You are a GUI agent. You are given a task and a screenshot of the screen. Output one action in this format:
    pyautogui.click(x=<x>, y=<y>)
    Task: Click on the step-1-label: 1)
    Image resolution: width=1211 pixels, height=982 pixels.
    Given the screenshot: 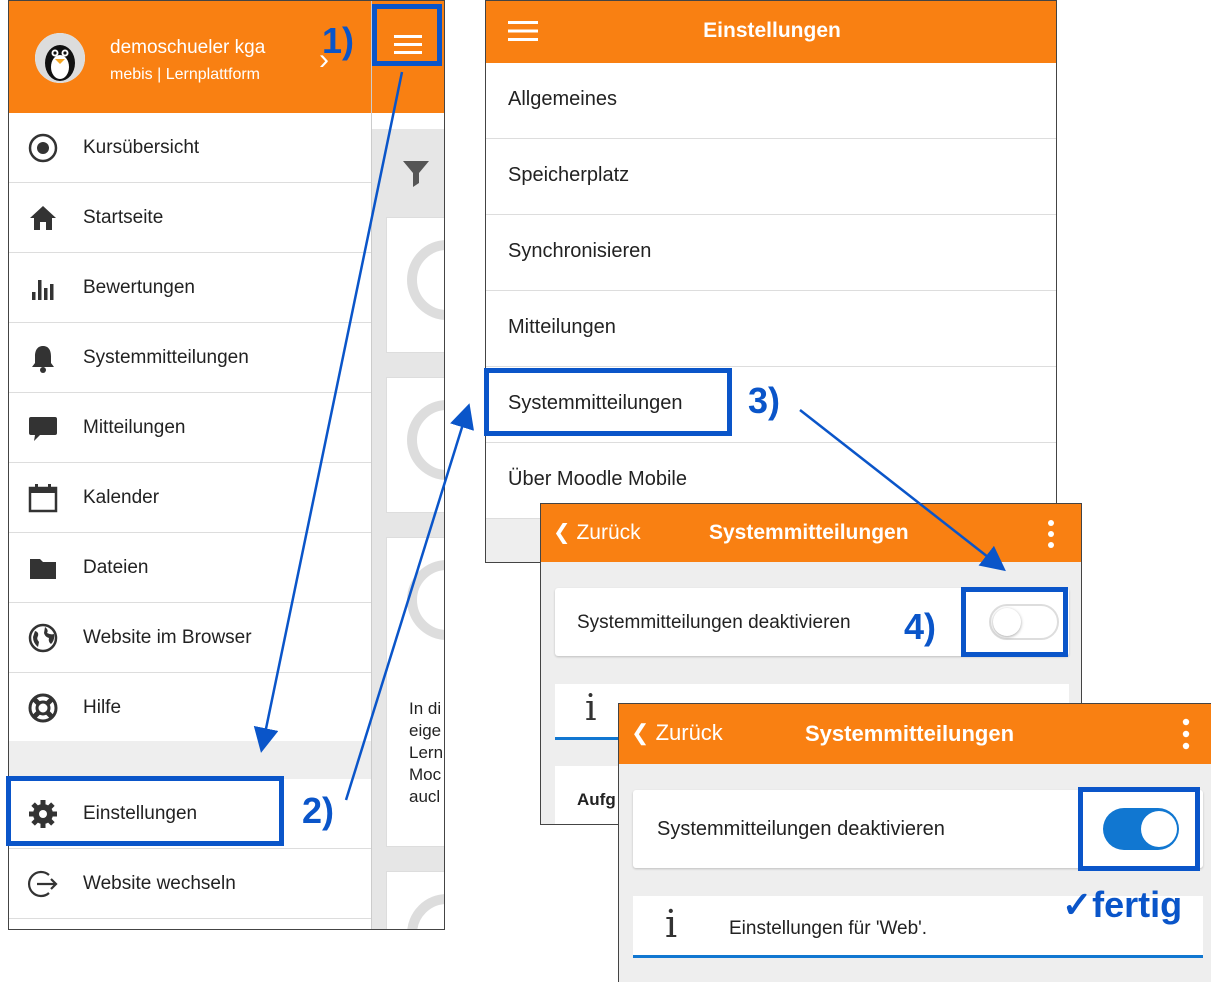 What is the action you would take?
    pyautogui.click(x=338, y=40)
    